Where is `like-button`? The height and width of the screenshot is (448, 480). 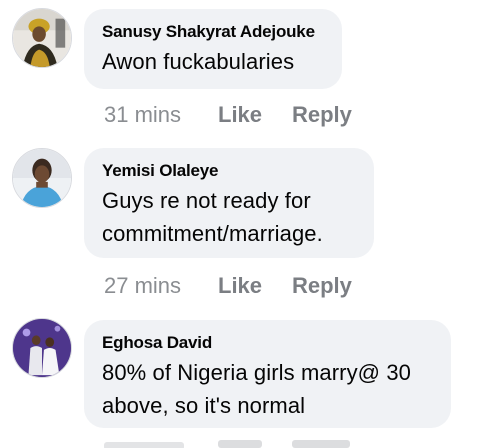 like-button is located at coordinates (240, 444).